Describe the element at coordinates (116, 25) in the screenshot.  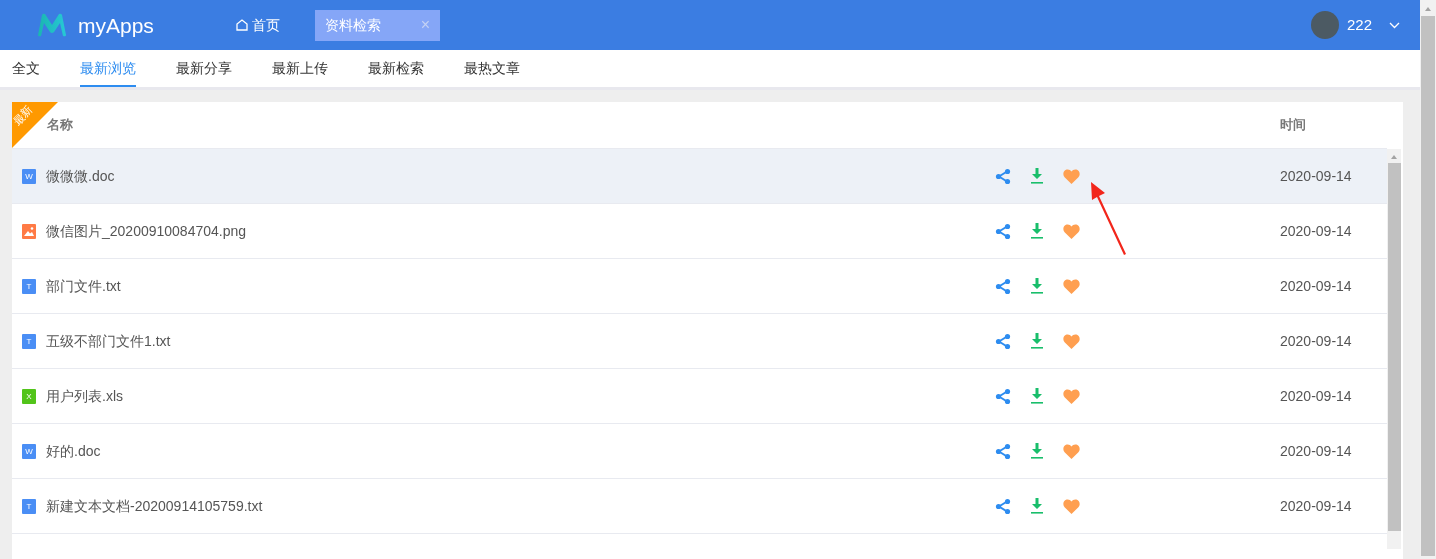
I see `app-name: myApps` at that location.